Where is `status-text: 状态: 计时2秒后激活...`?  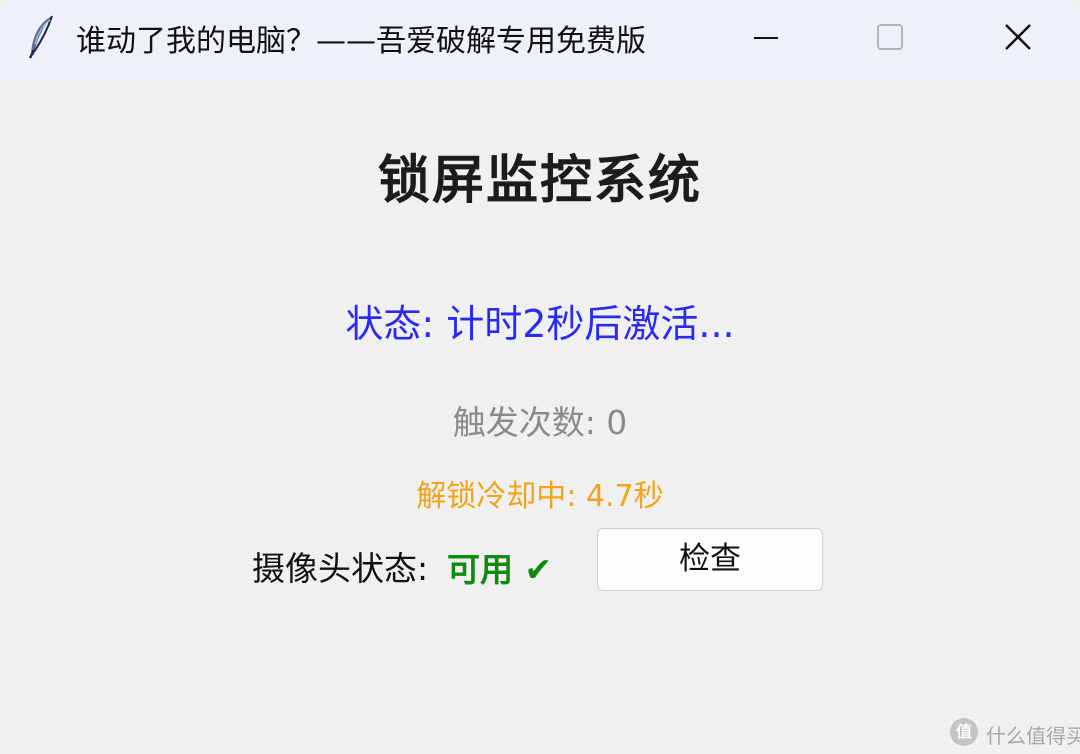
status-text: 状态: 计时2秒后激活... is located at coordinates (540, 324).